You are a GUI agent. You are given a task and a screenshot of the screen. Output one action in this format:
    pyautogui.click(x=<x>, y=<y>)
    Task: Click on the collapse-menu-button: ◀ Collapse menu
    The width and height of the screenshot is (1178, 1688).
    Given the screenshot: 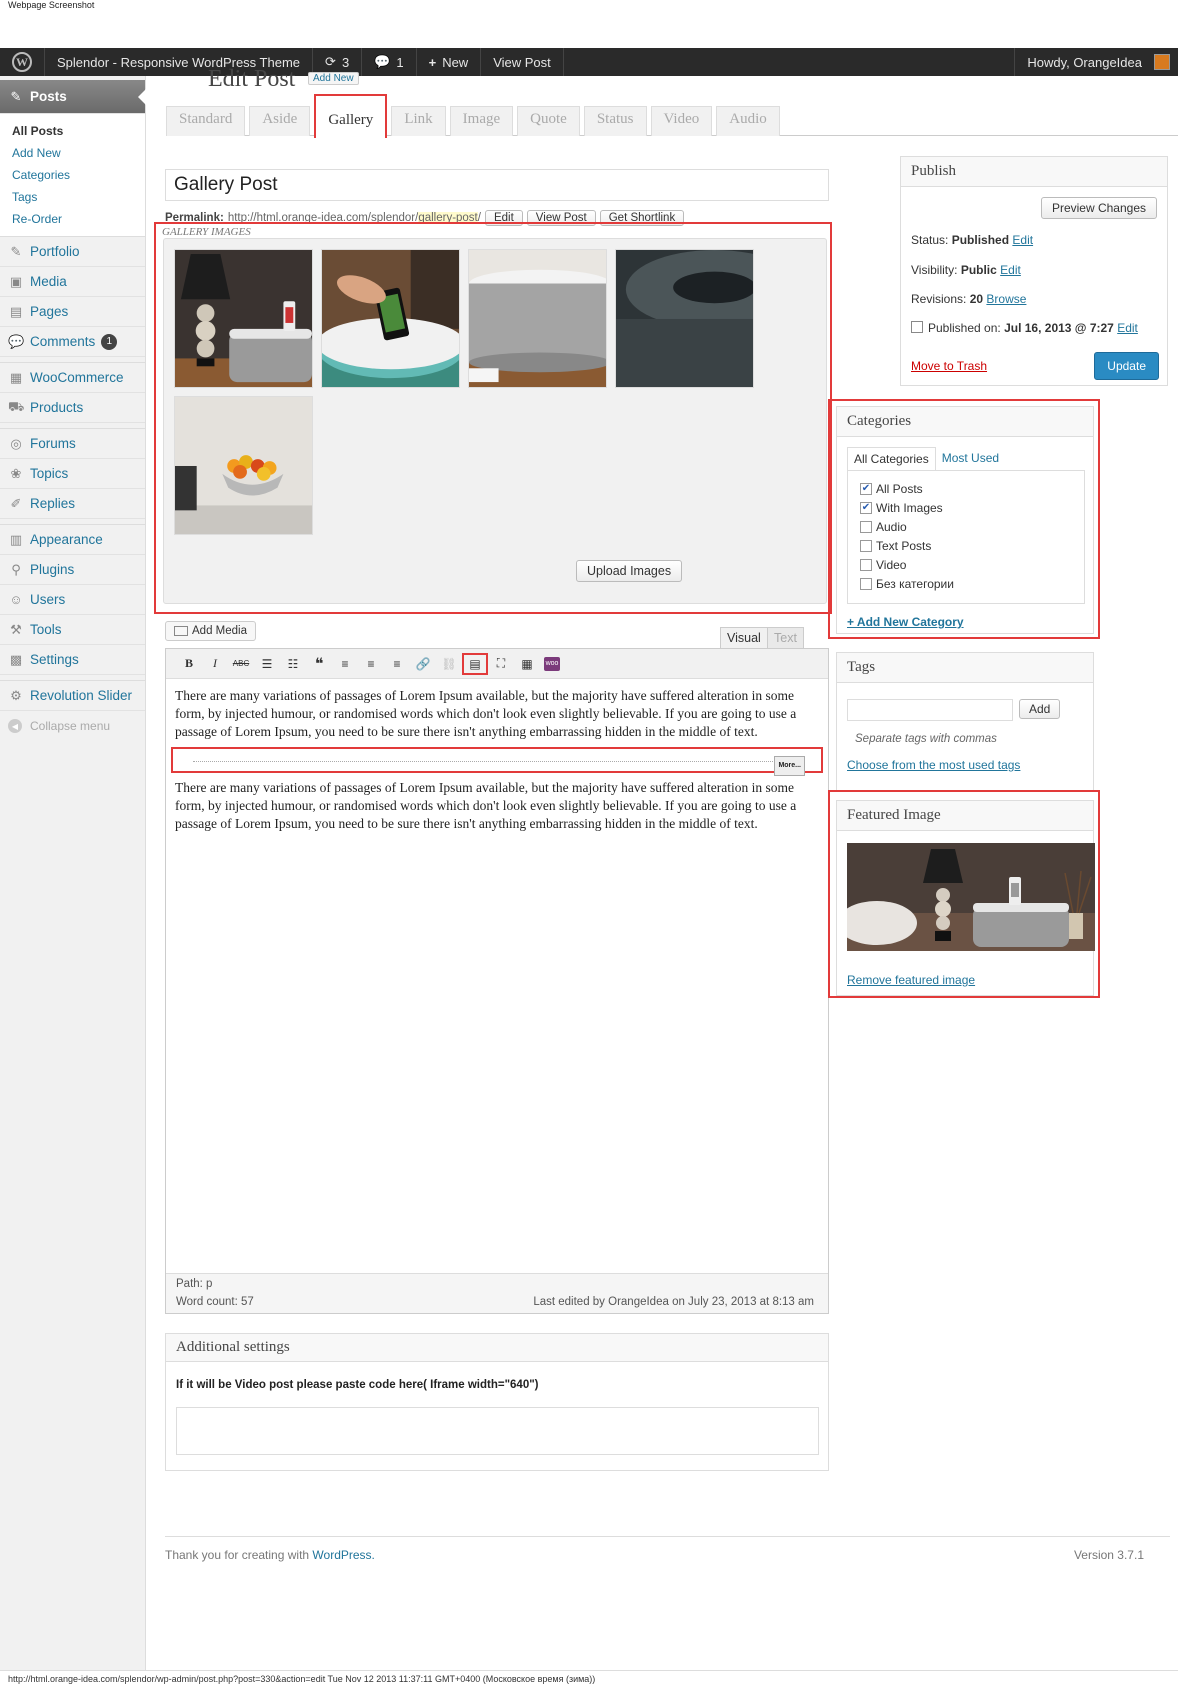 What is the action you would take?
    pyautogui.click(x=72, y=726)
    